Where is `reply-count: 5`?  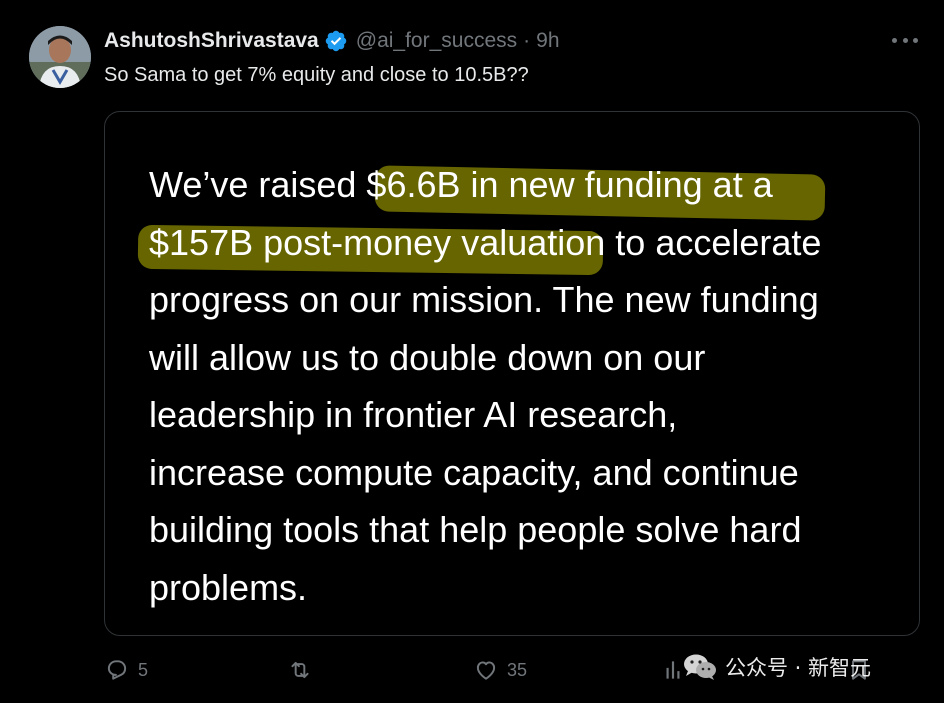 reply-count: 5 is located at coordinates (143, 669).